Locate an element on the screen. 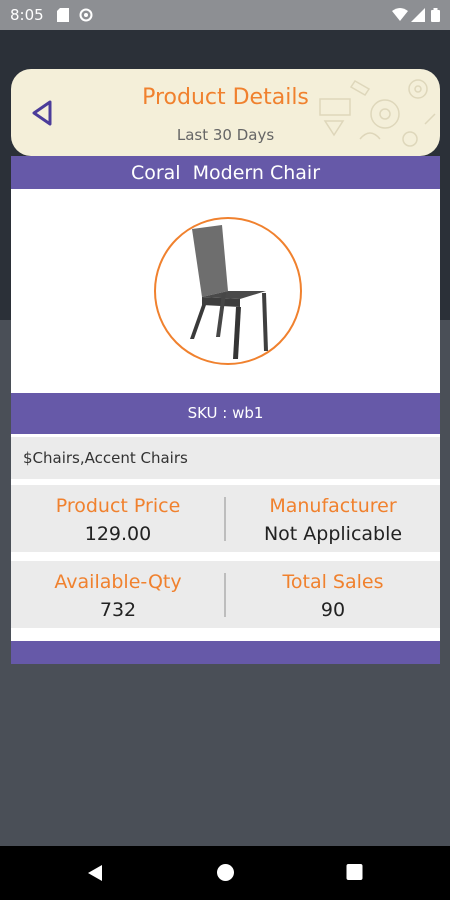  nav-back-icon is located at coordinates (95, 873).